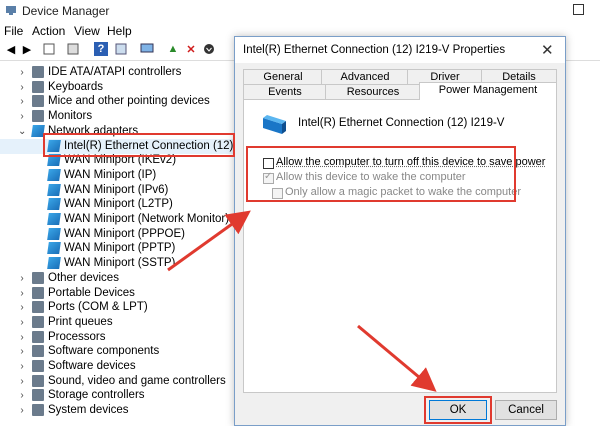 The image size is (600, 426). I want to click on tab-power-management: Power Management, so click(488, 91).